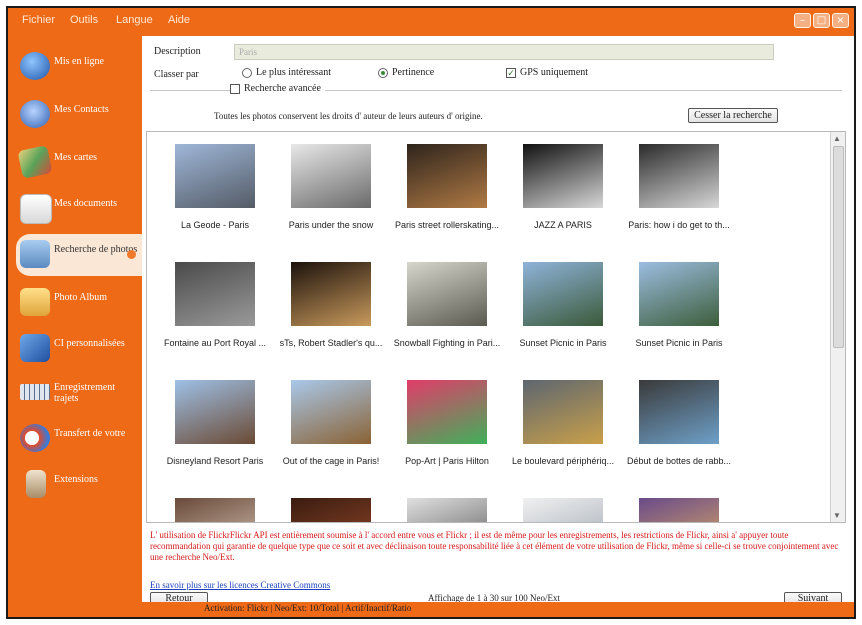 This screenshot has width=862, height=625. I want to click on sidebar-item-recherche-photos: Recherche de photos, so click(79, 255).